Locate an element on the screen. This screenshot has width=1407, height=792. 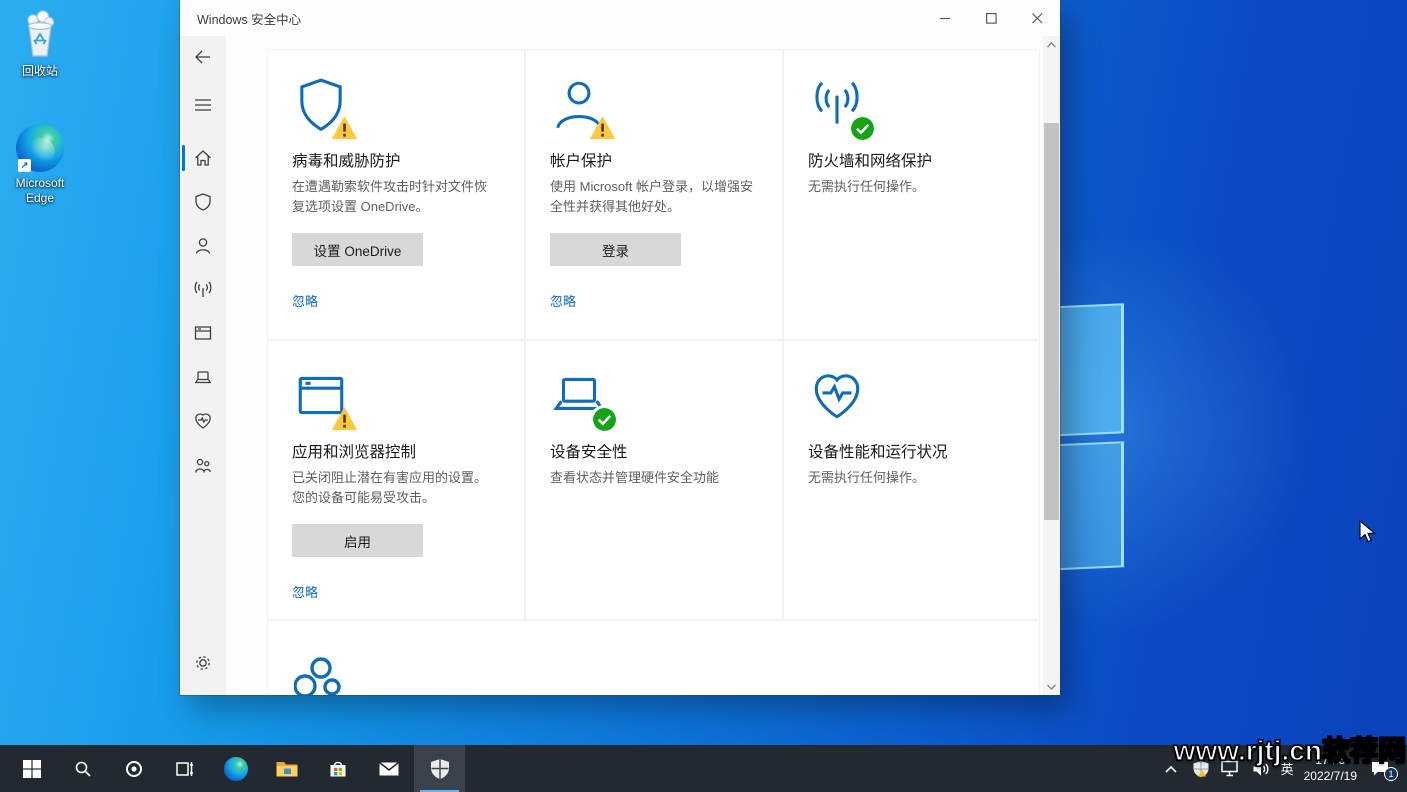
taskbar-search-button is located at coordinates (82, 768).